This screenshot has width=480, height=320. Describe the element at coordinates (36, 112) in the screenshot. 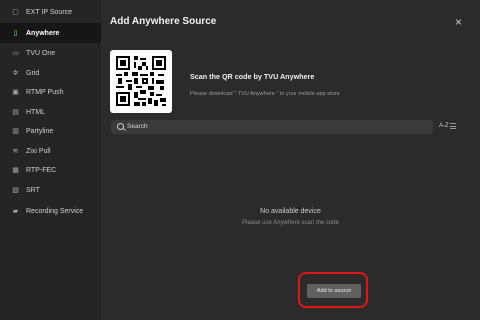

I see `sidebar-item-label: HTML` at that location.